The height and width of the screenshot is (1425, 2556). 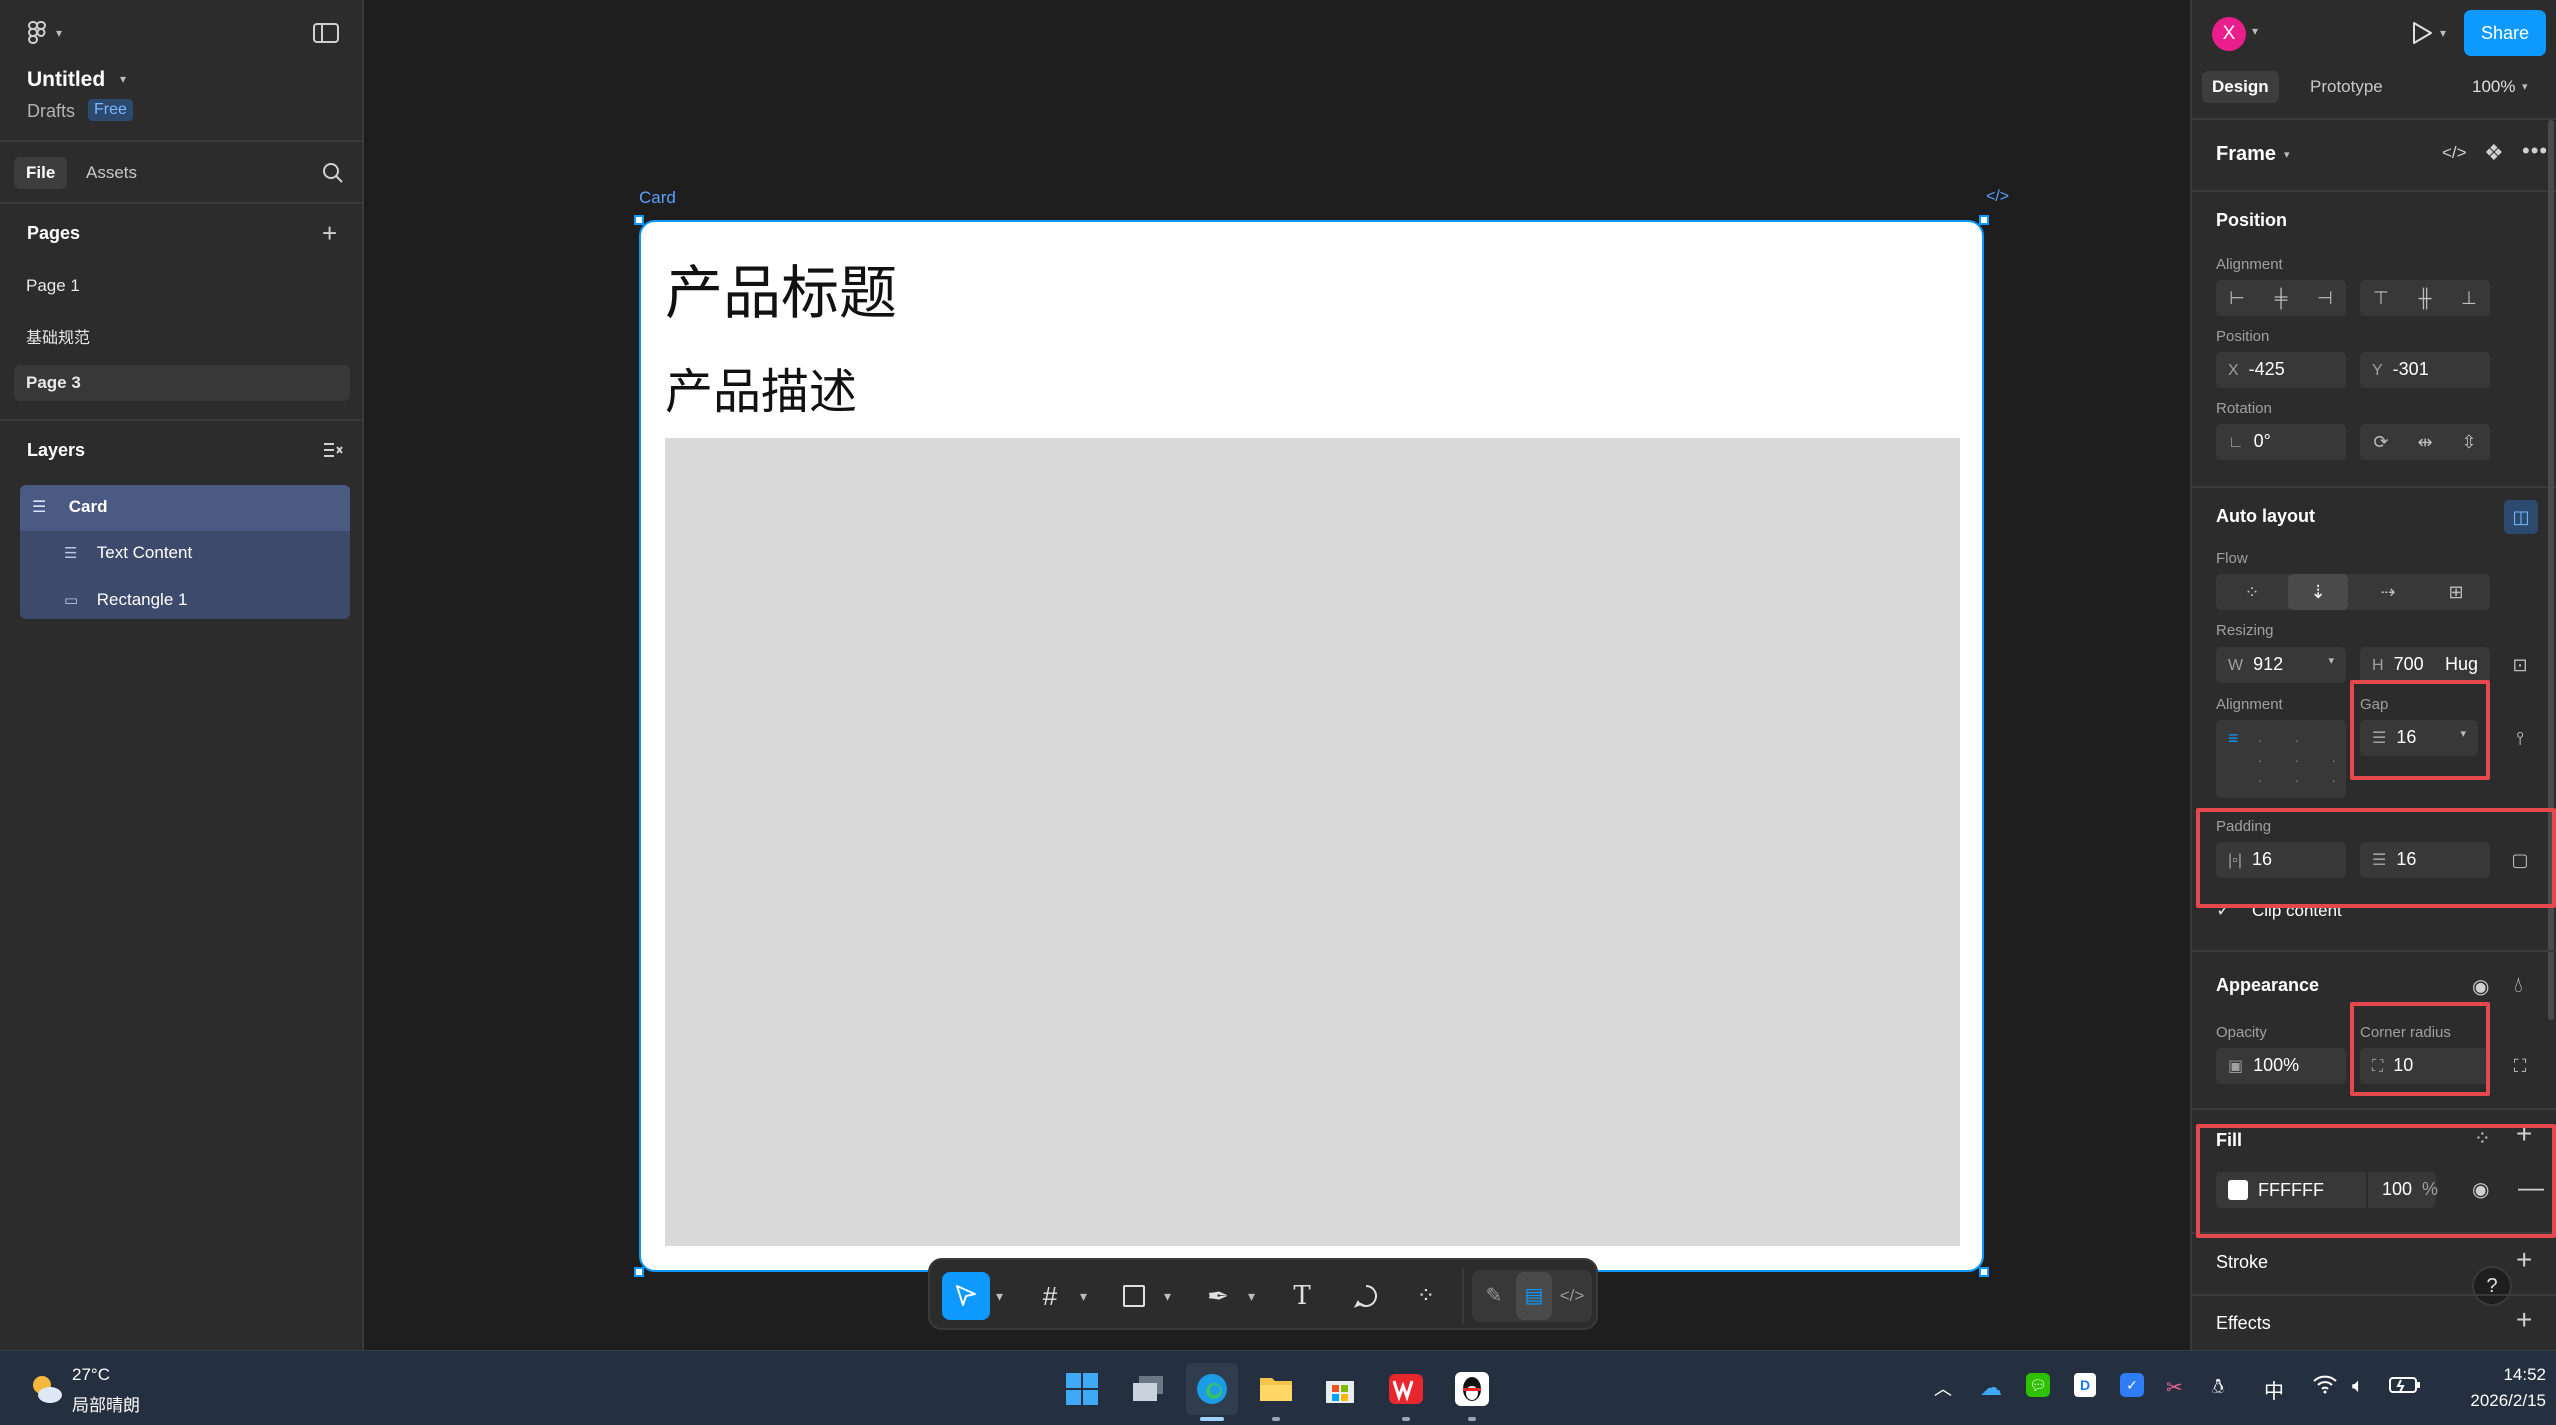 I want to click on page-item-1: Page 1, so click(x=182, y=286).